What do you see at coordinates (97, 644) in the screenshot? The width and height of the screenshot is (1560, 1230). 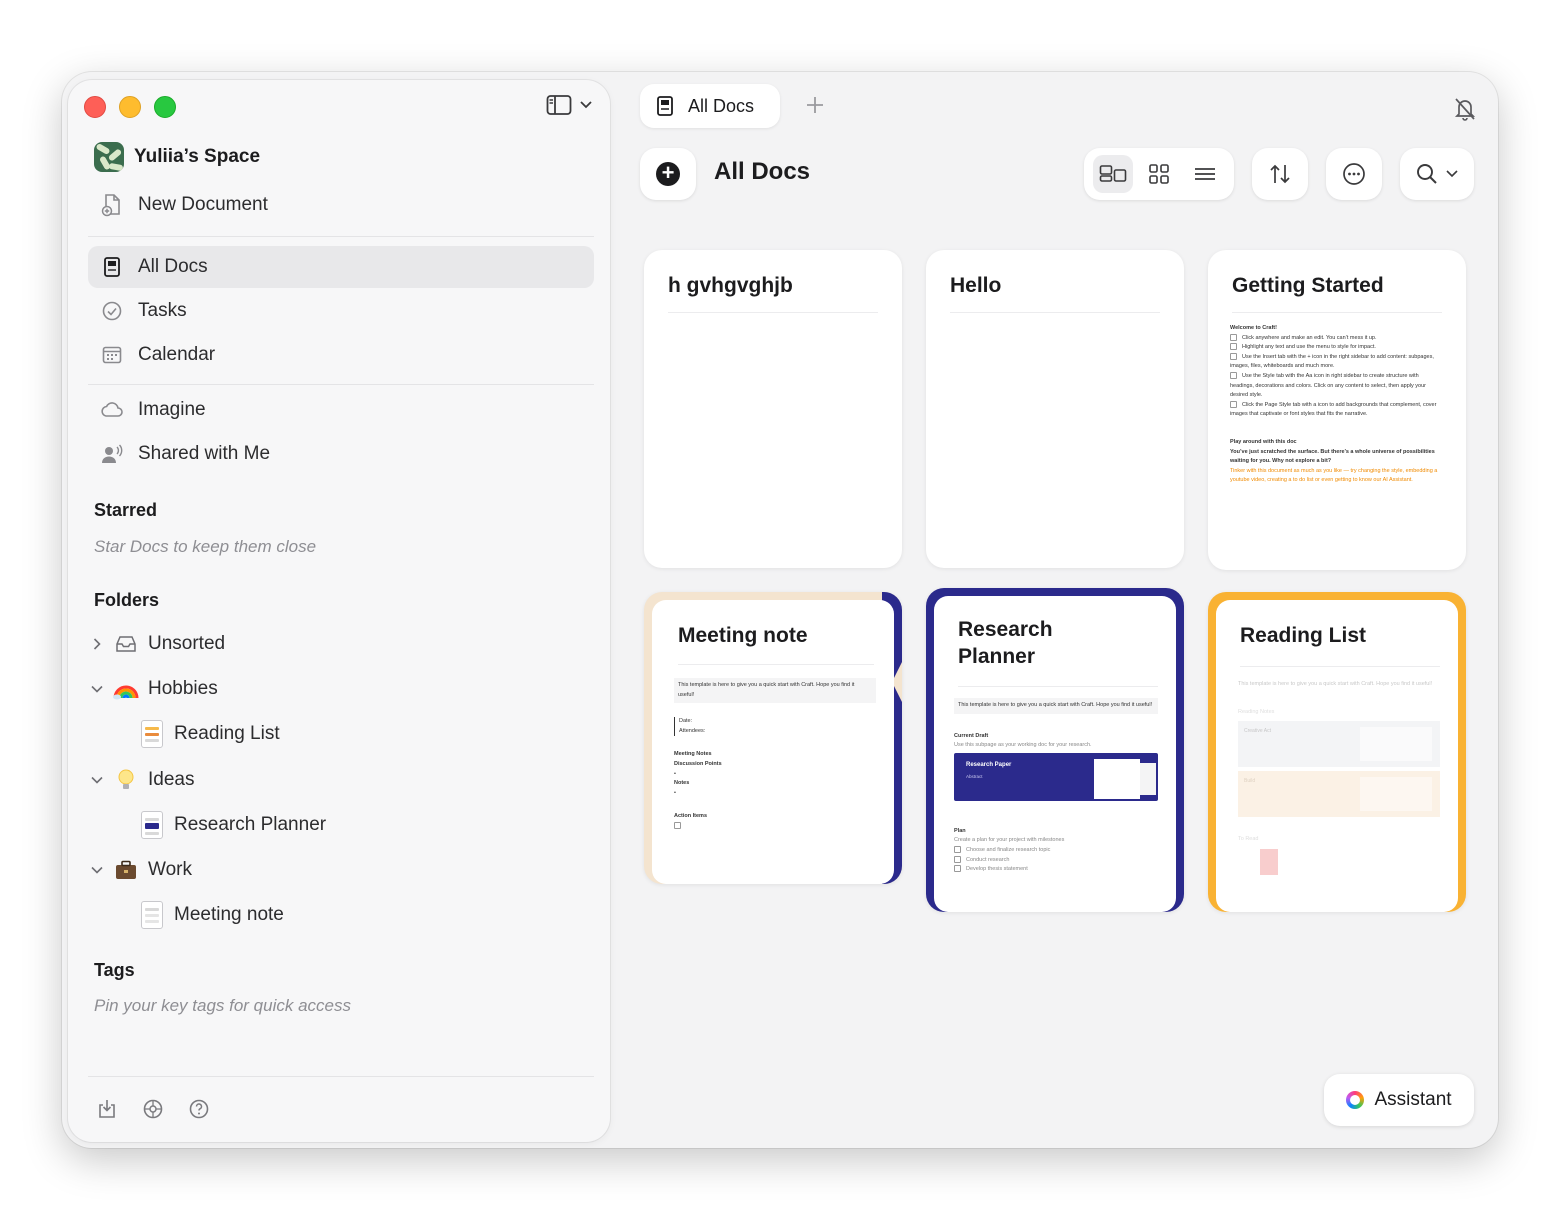 I see `chevron-right-icon` at bounding box center [97, 644].